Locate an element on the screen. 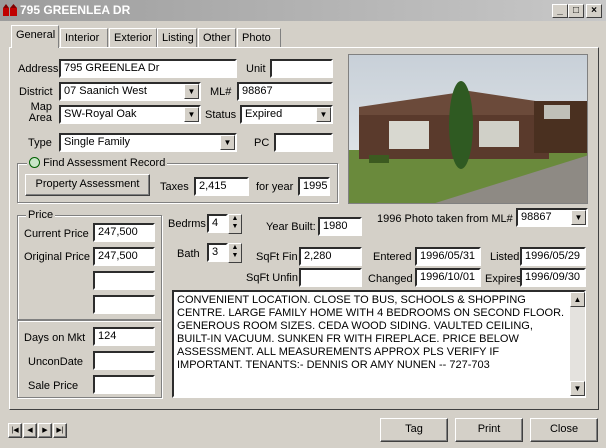 The height and width of the screenshot is (448, 606). days-on-market-field: 124 is located at coordinates (124, 336).